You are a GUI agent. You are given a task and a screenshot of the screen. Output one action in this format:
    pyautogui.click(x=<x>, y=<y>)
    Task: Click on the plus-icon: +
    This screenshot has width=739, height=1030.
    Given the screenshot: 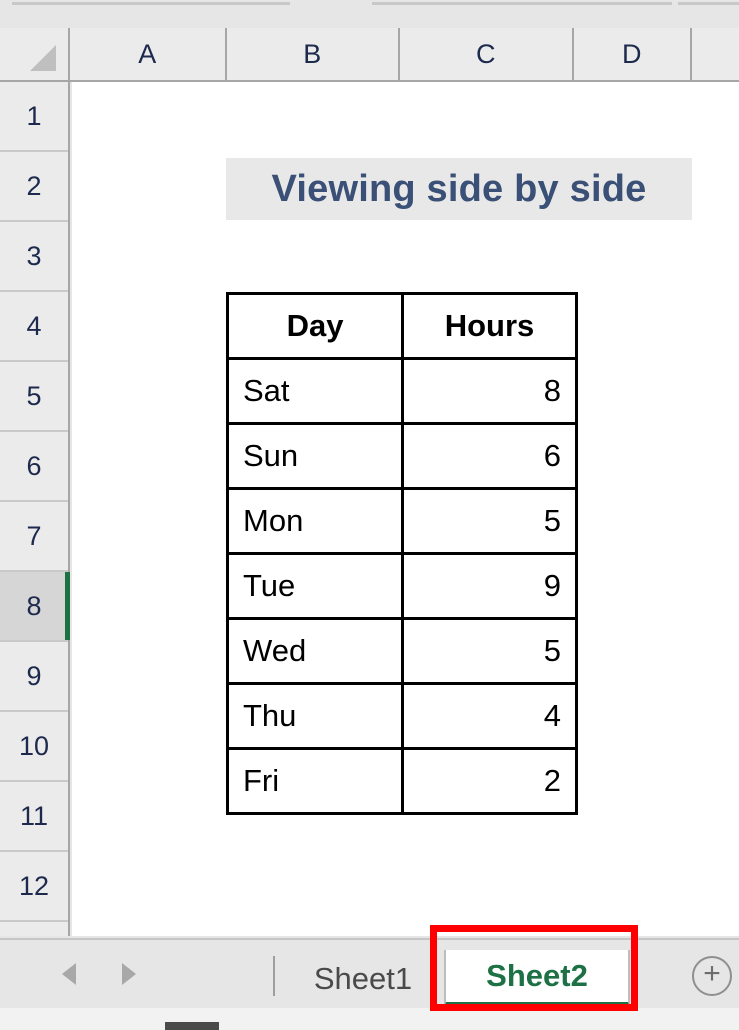 What is the action you would take?
    pyautogui.click(x=712, y=973)
    